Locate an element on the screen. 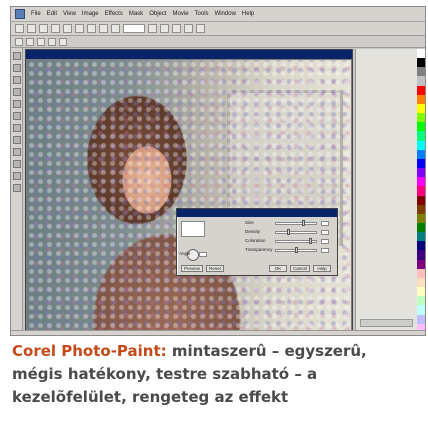  prop-tool-1-icon is located at coordinates (19, 41).